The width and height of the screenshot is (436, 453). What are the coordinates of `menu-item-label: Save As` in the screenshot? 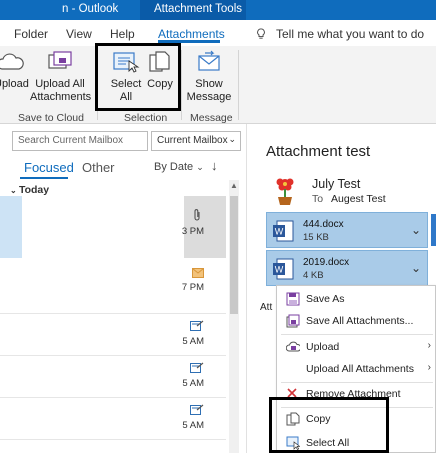 It's located at (325, 299).